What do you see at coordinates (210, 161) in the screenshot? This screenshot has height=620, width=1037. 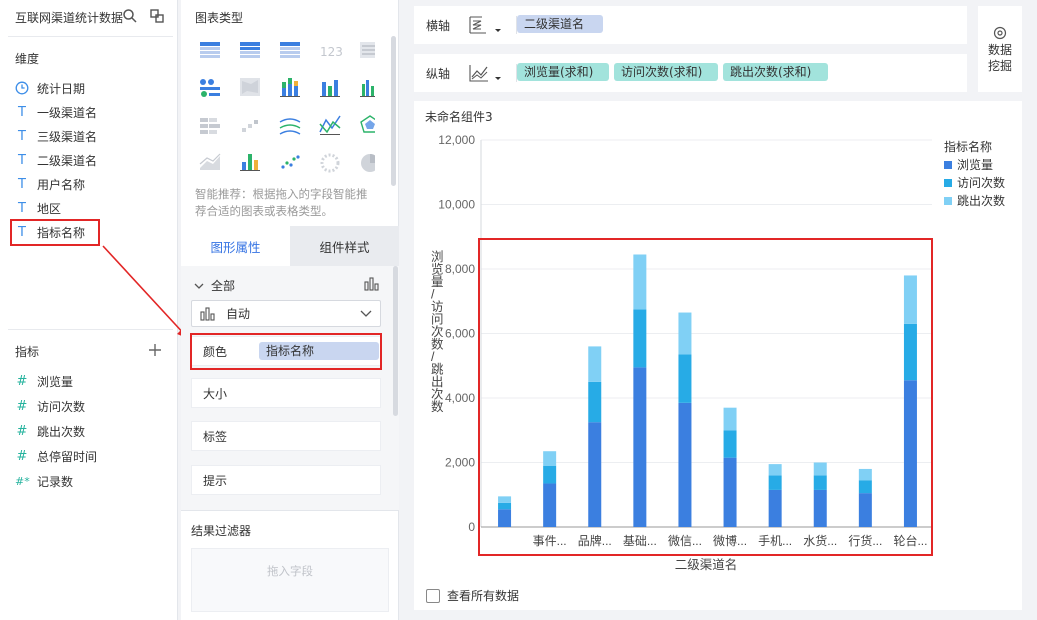 I see `area-chart-icon` at bounding box center [210, 161].